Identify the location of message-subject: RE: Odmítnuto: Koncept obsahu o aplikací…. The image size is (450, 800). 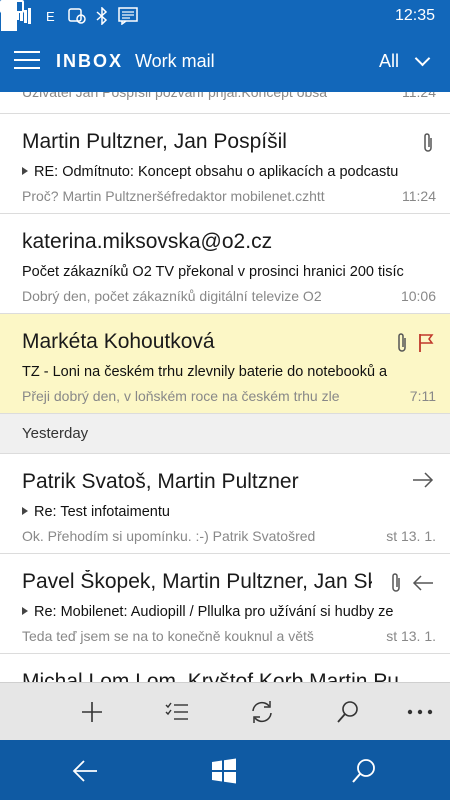
(228, 172).